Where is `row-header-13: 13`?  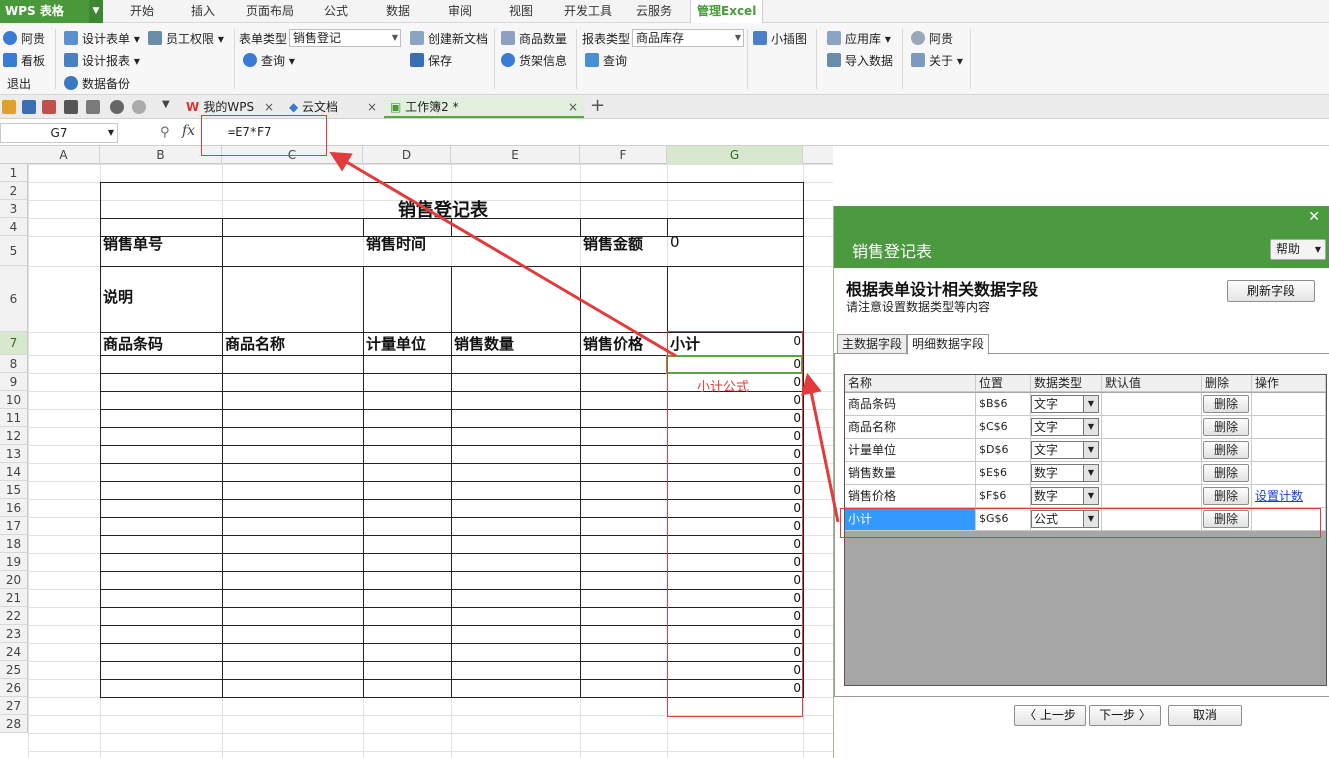
row-header-13: 13 is located at coordinates (14, 454).